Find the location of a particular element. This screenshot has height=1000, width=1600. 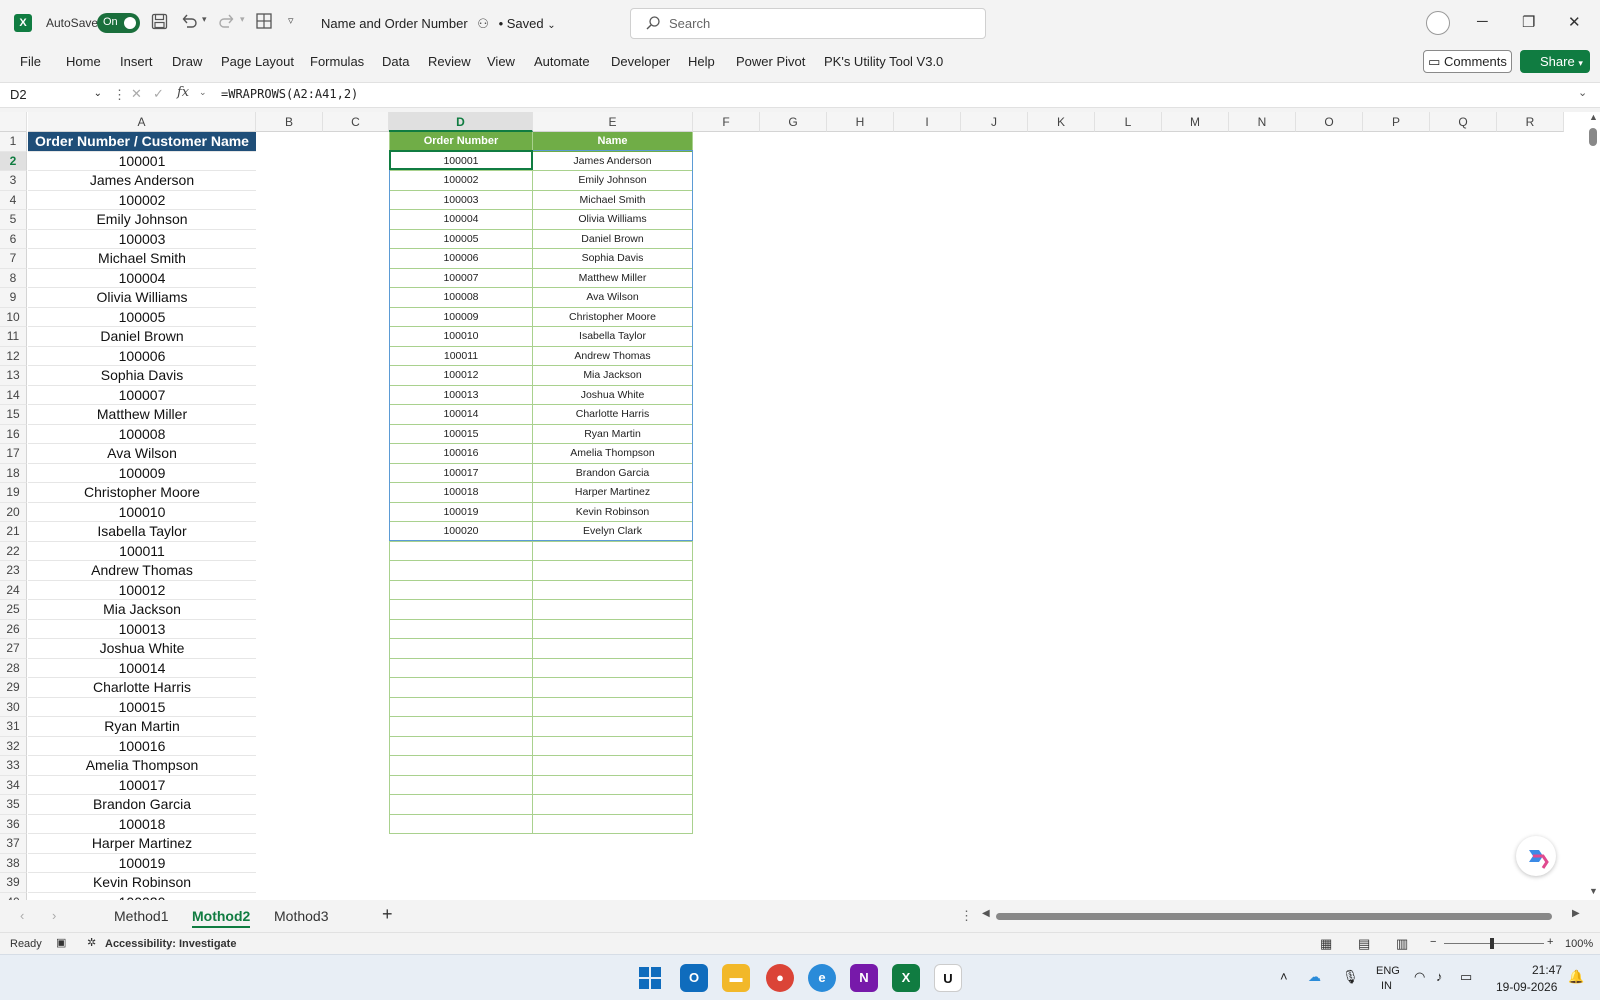

cell-a14: 100007 is located at coordinates (142, 395).